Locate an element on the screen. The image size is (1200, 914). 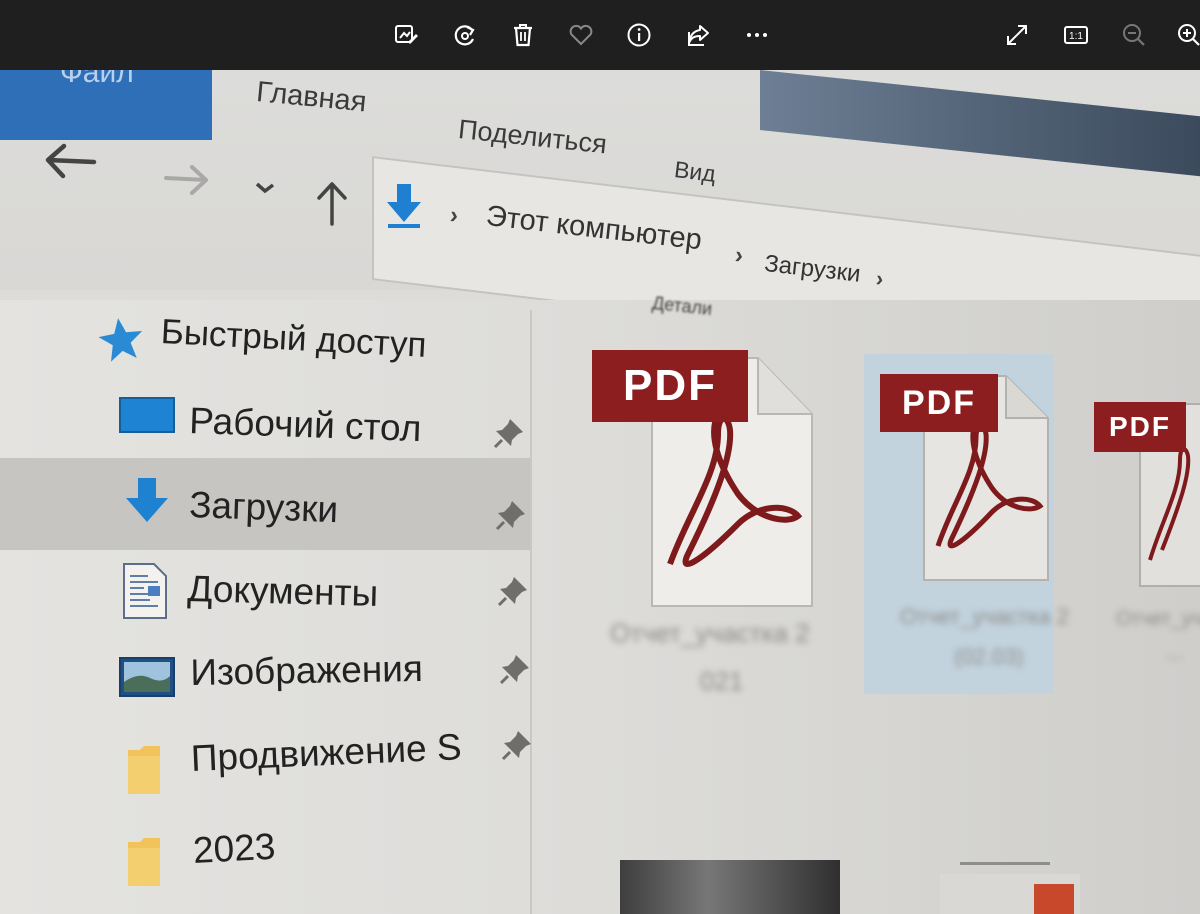
sidebar-item-label: Документы is located at coordinates (282, 591).